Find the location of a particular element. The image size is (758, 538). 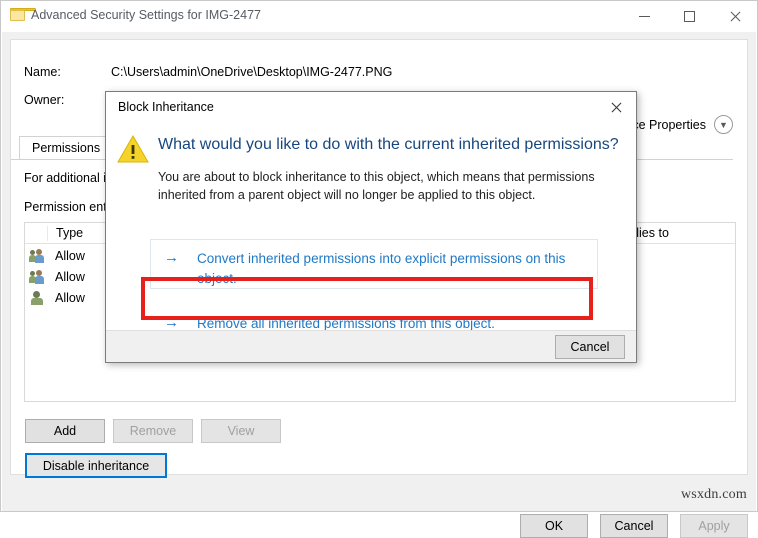

folder-icon is located at coordinates (23, 14).